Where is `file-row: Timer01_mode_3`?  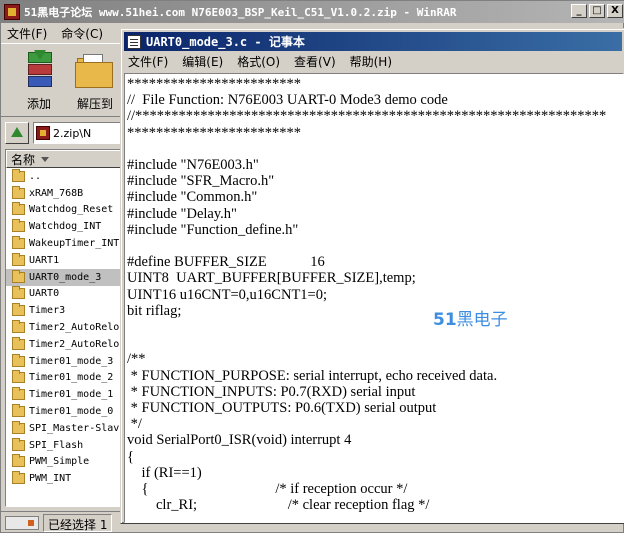
file-row: Timer01_mode_3 is located at coordinates (65, 361).